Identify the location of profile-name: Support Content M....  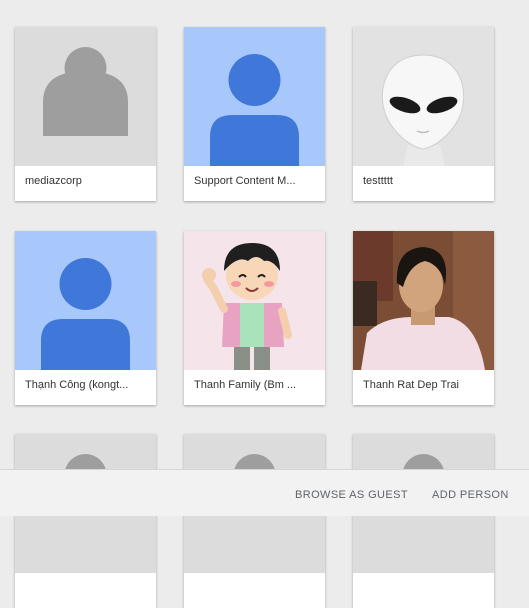
(245, 181).